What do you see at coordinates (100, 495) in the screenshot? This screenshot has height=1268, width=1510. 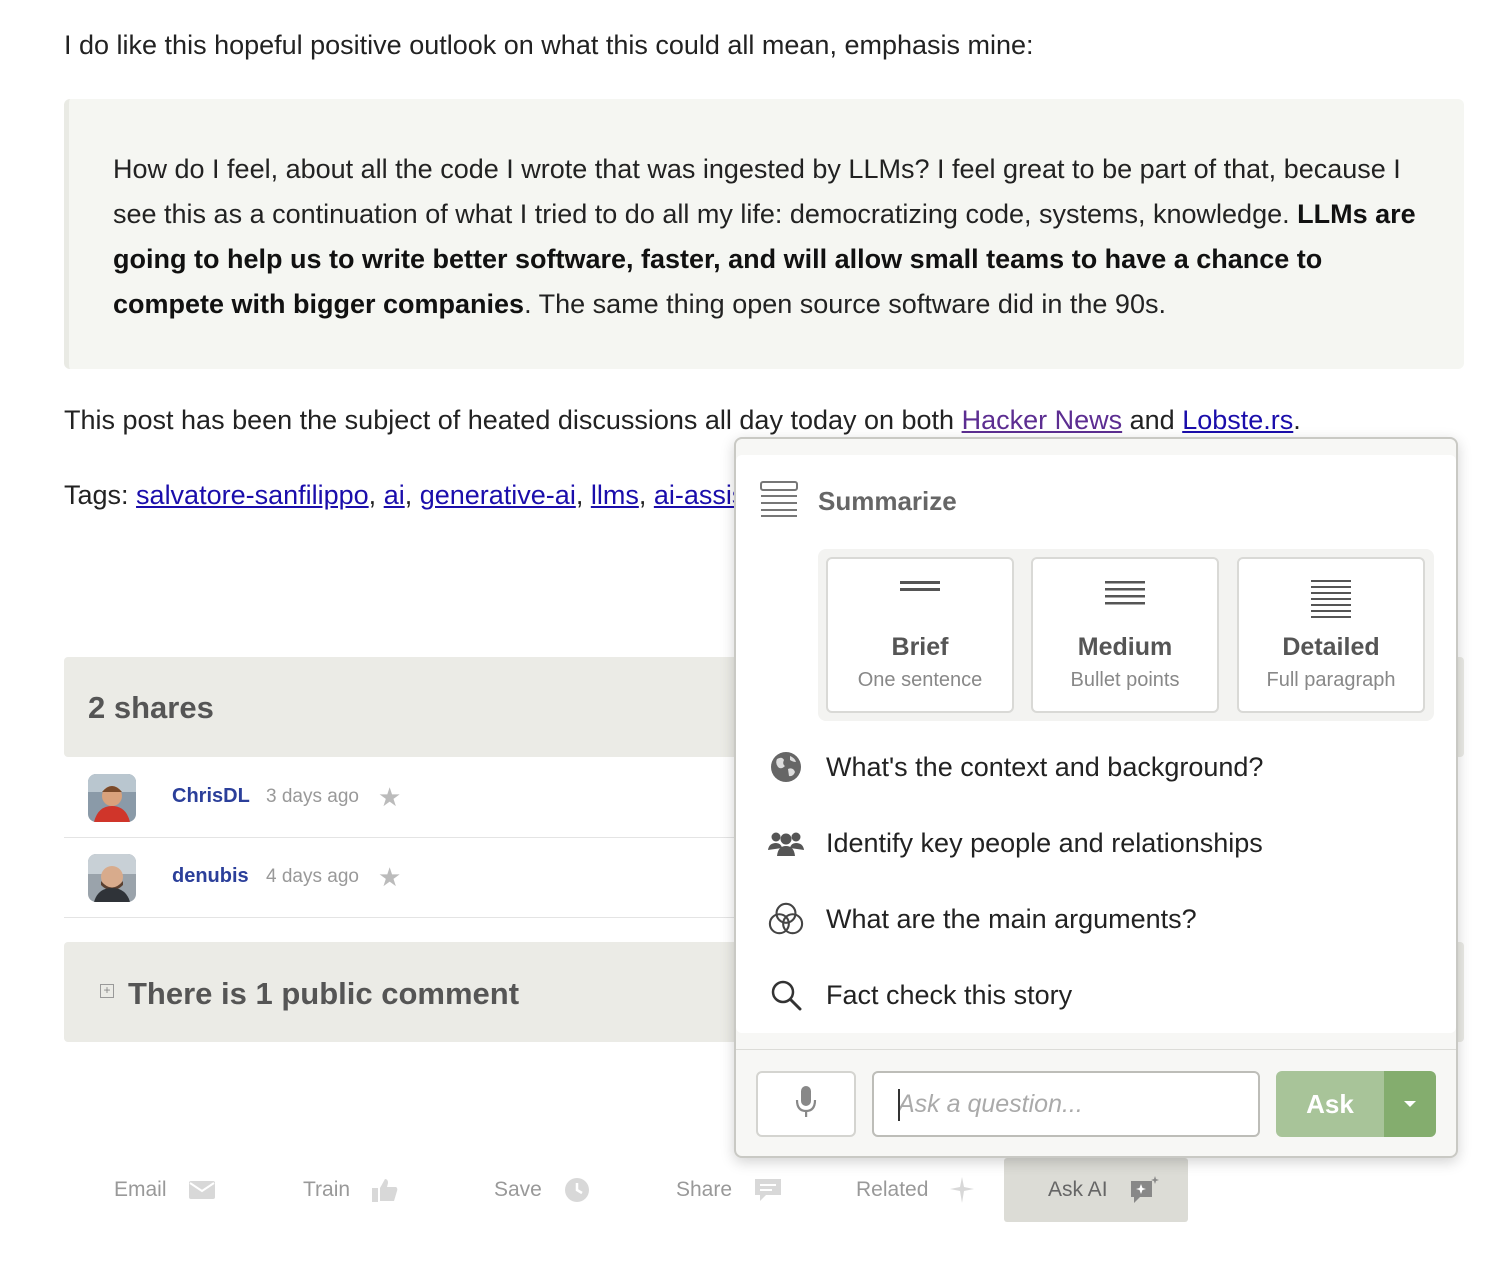 I see `tags-label: Tags:` at bounding box center [100, 495].